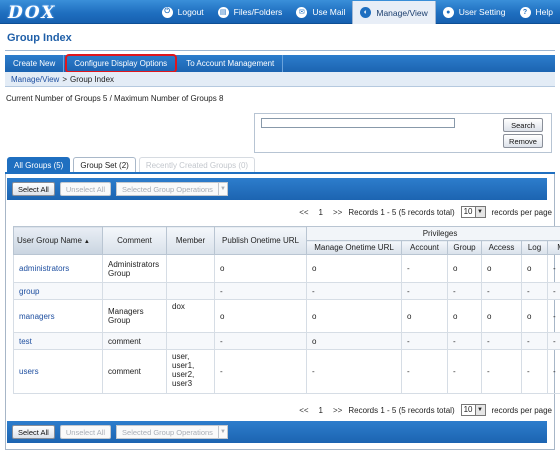  I want to click on group-name-cell: test, so click(58, 341).